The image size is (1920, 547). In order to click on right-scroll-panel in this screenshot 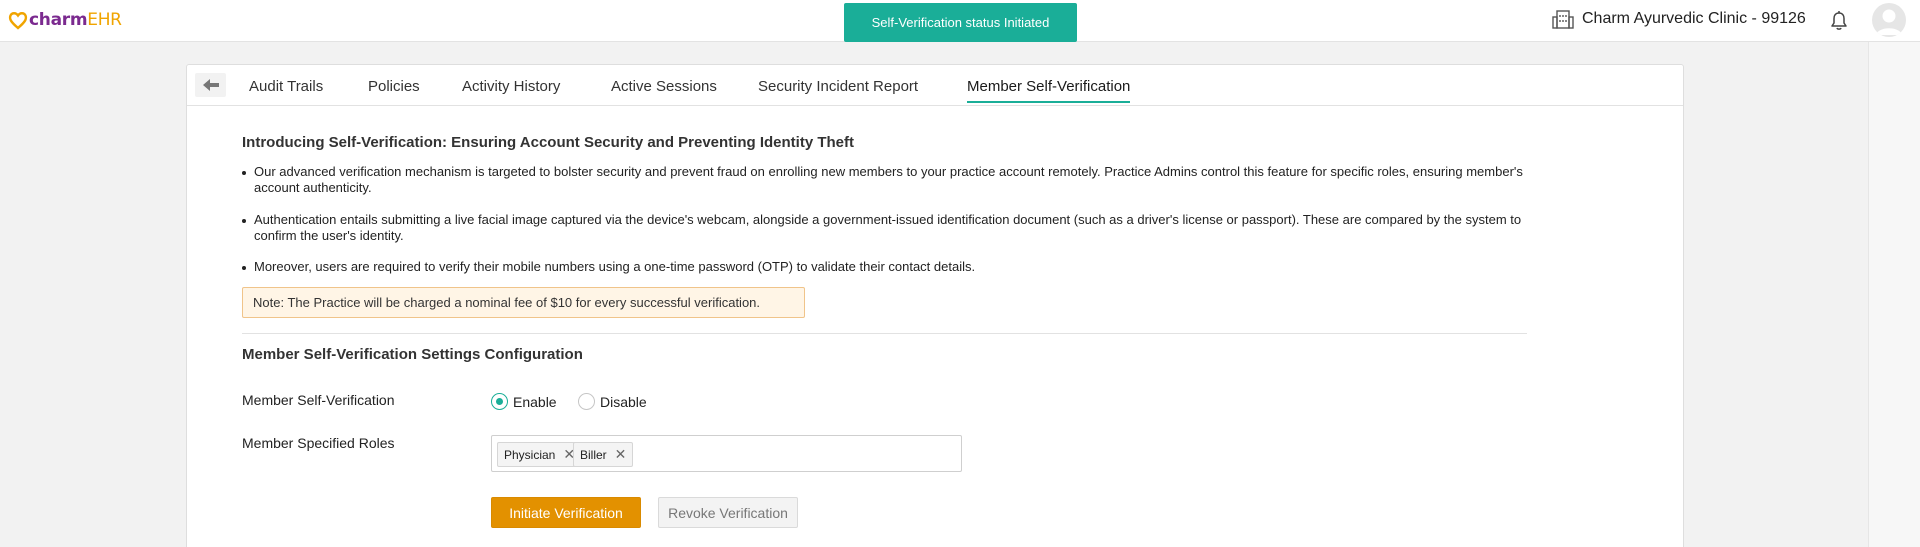, I will do `click(1894, 294)`.